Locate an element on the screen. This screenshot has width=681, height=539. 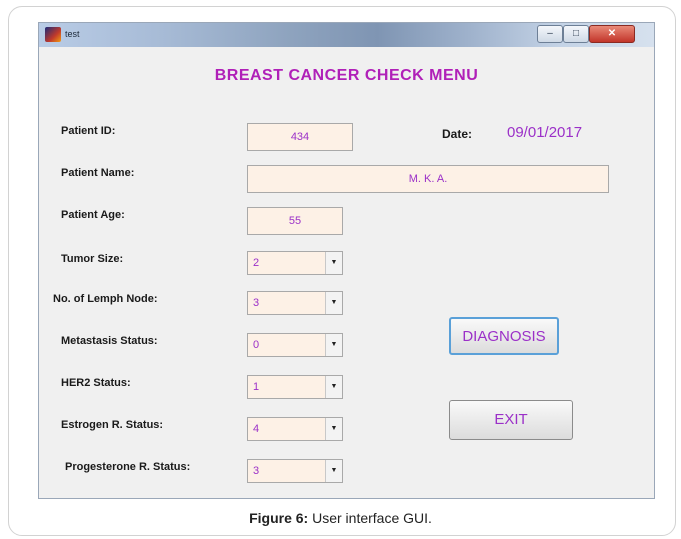
estrogen-status-select: 4 ▼ is located at coordinates (295, 429).